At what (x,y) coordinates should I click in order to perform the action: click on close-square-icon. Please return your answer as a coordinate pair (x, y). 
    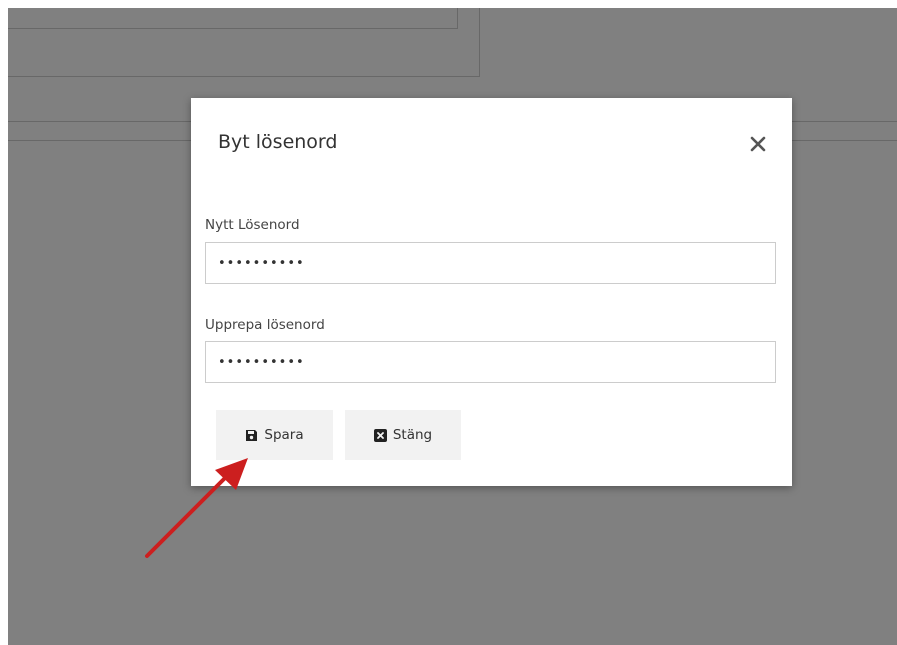
    Looking at the image, I should click on (380, 435).